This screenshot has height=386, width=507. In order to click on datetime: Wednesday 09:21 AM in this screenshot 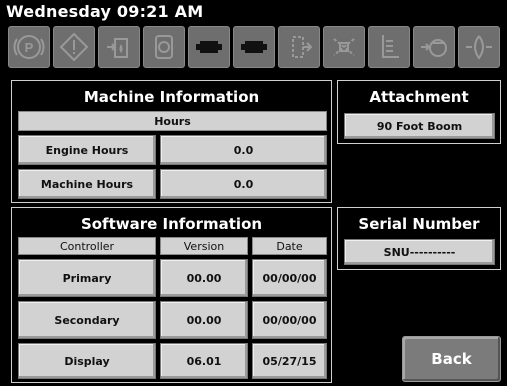, I will do `click(105, 11)`.